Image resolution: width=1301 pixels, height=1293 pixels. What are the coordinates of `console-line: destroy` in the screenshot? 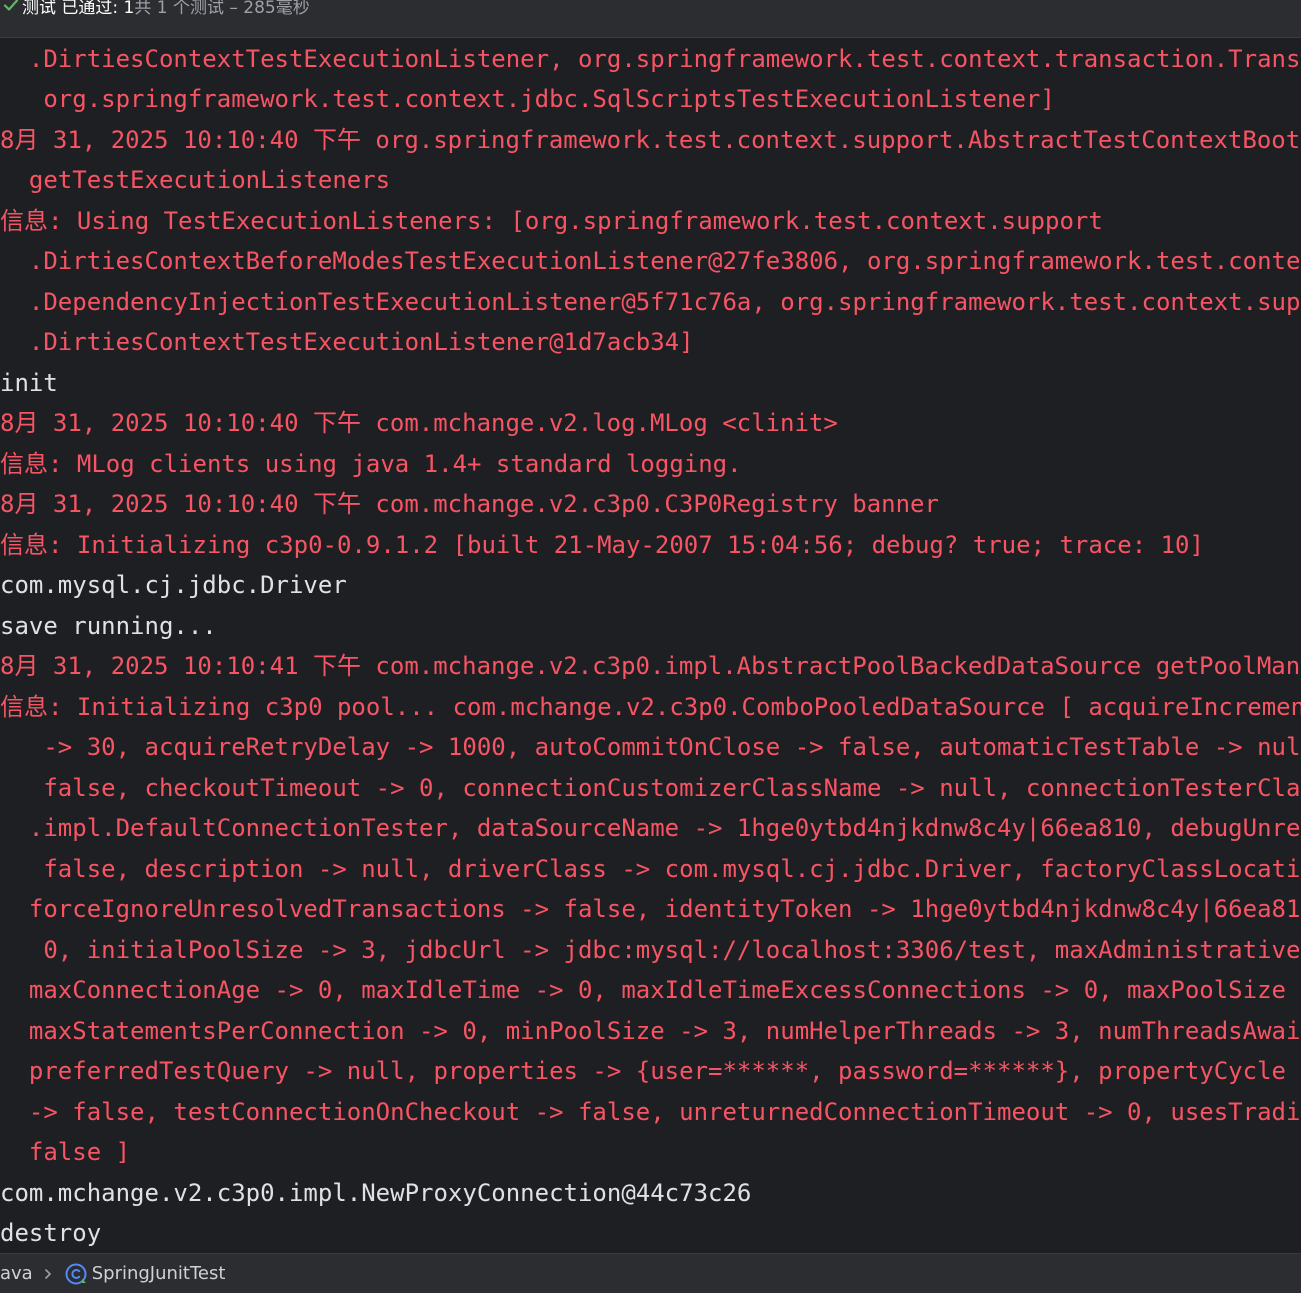 It's located at (51, 1233).